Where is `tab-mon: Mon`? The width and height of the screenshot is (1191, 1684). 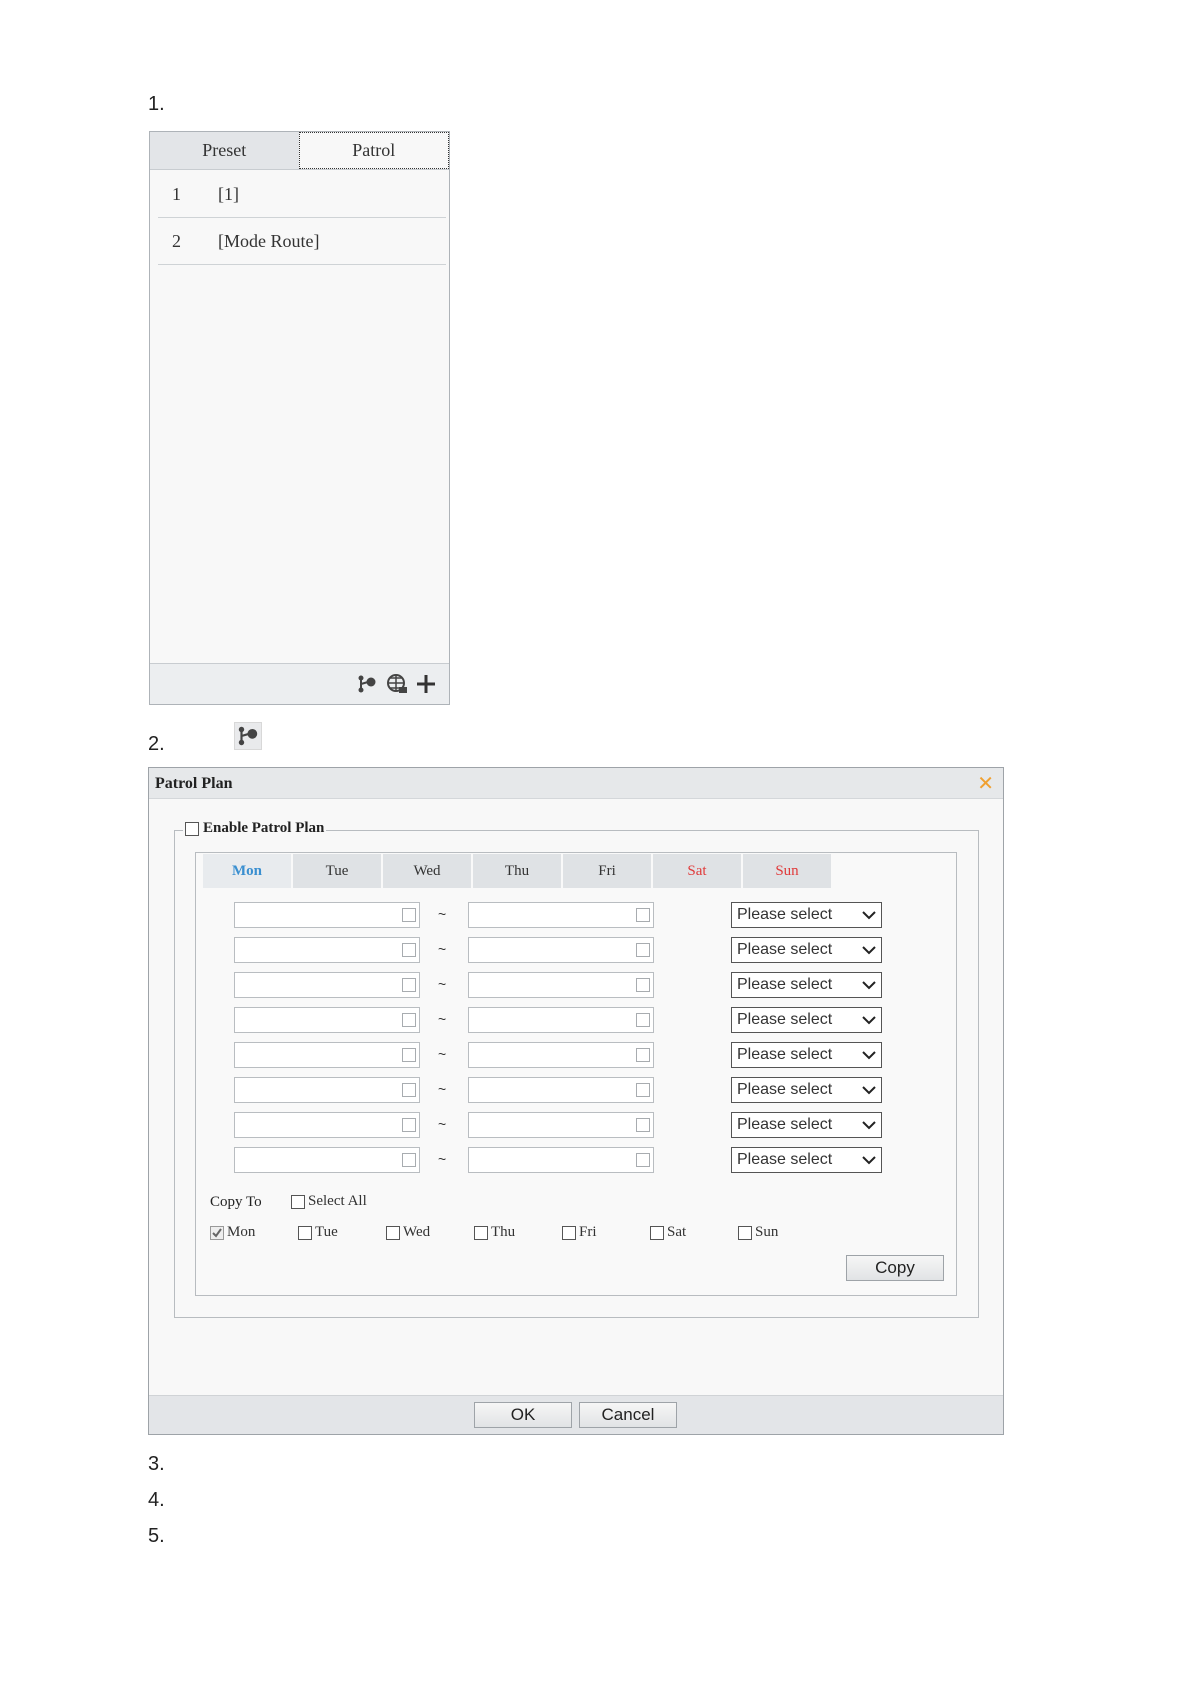 tab-mon: Mon is located at coordinates (247, 871).